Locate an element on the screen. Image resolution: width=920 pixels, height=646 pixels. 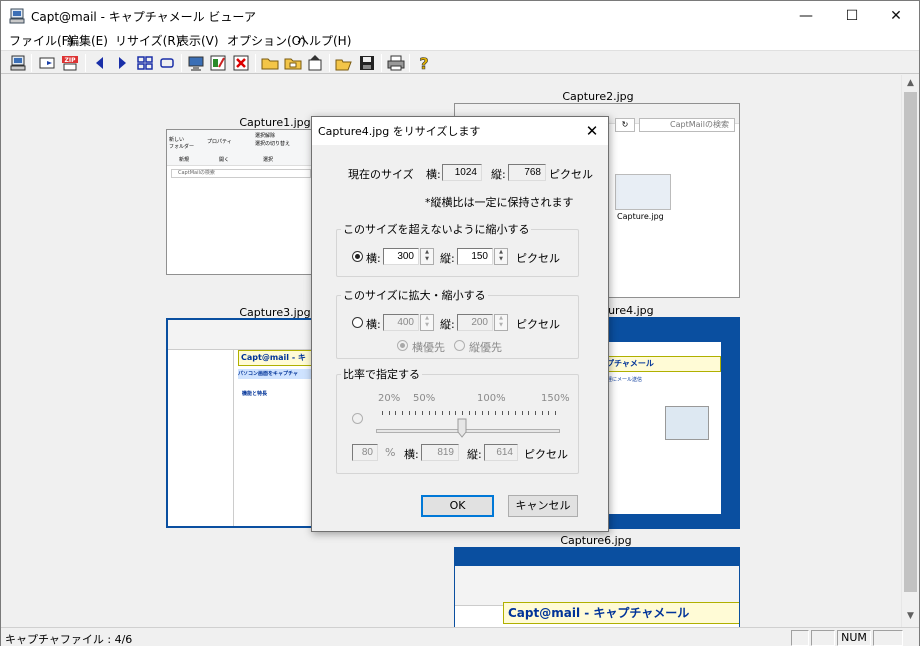
thumb6-heading: Capt@mail - キャプチャメール is located at coordinates (621, 613).